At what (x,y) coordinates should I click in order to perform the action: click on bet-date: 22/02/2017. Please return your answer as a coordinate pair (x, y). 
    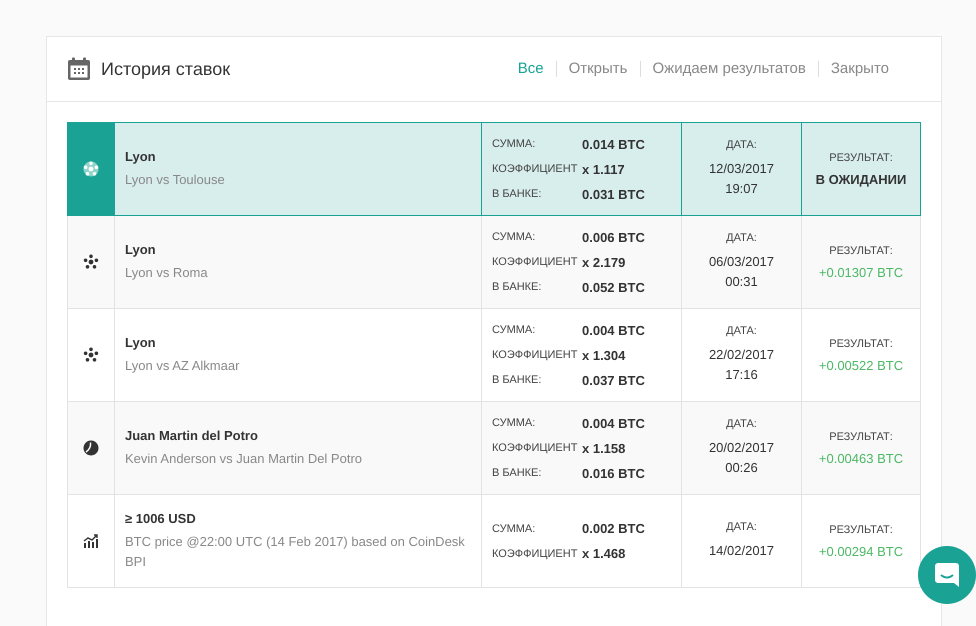
    Looking at the image, I should click on (741, 355).